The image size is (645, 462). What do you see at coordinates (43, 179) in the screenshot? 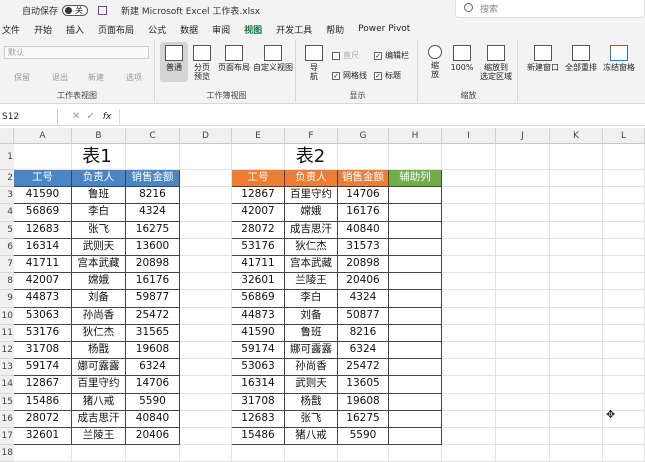
I see `table1-header-cell: 工号` at bounding box center [43, 179].